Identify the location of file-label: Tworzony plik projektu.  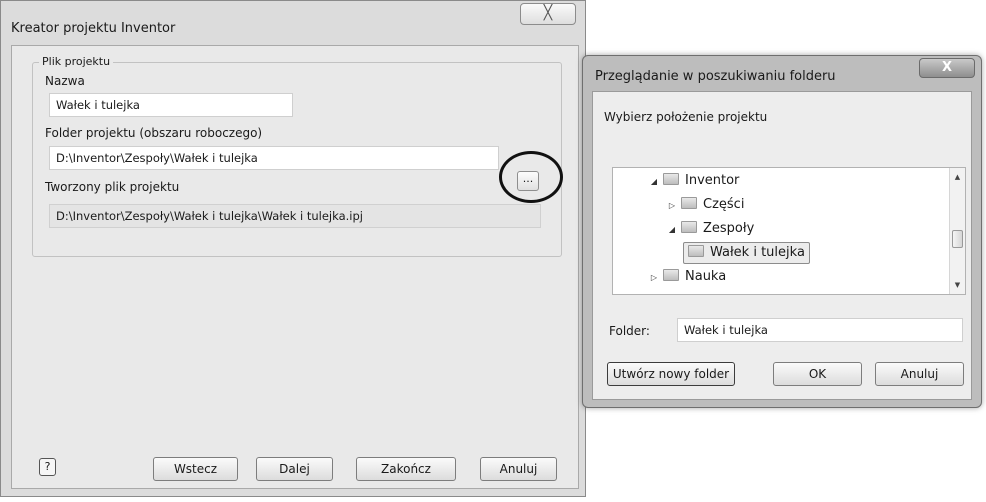
(112, 187).